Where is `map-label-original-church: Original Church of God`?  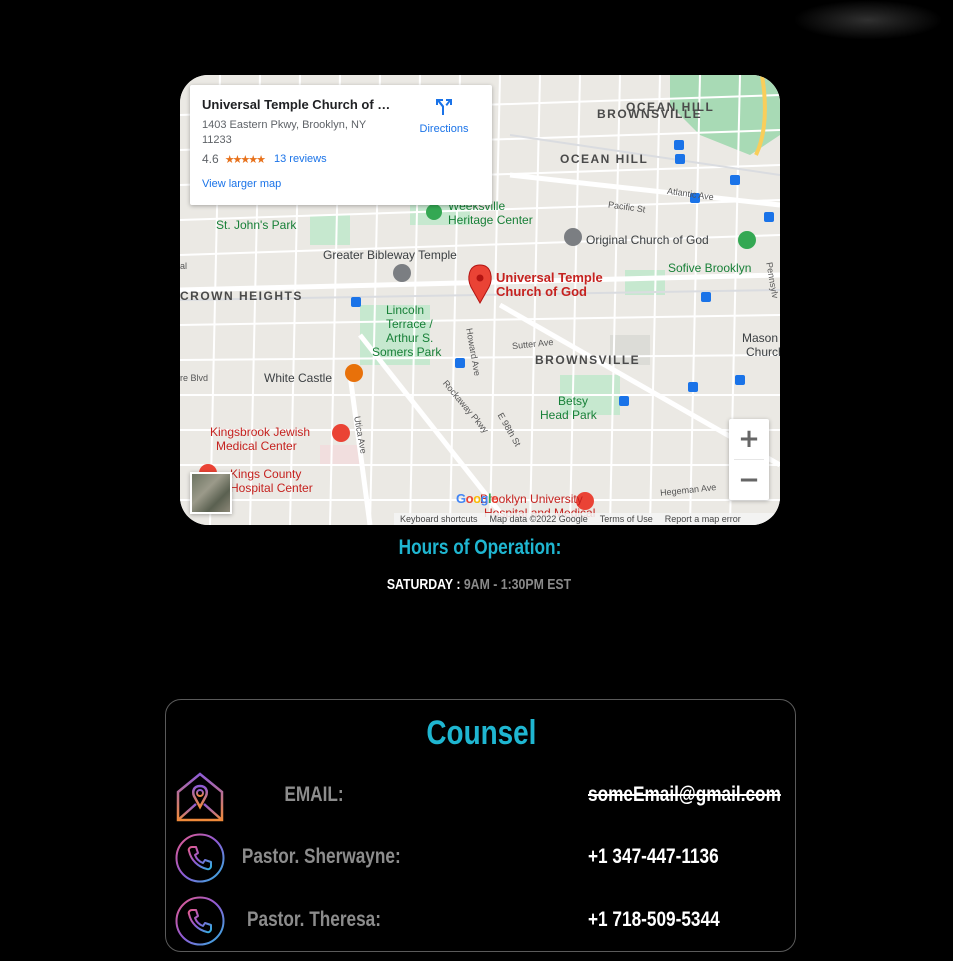 map-label-original-church: Original Church of God is located at coordinates (647, 240).